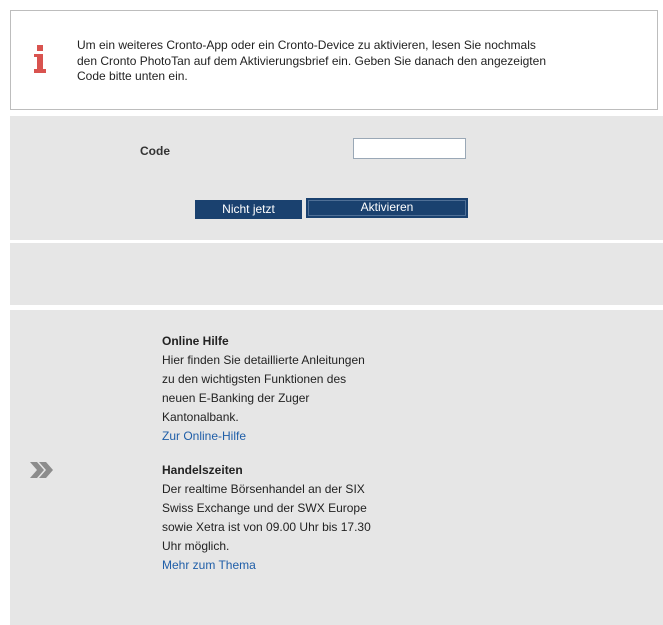 The height and width of the screenshot is (625, 663). I want to click on activate-button: Aktivieren, so click(387, 208).